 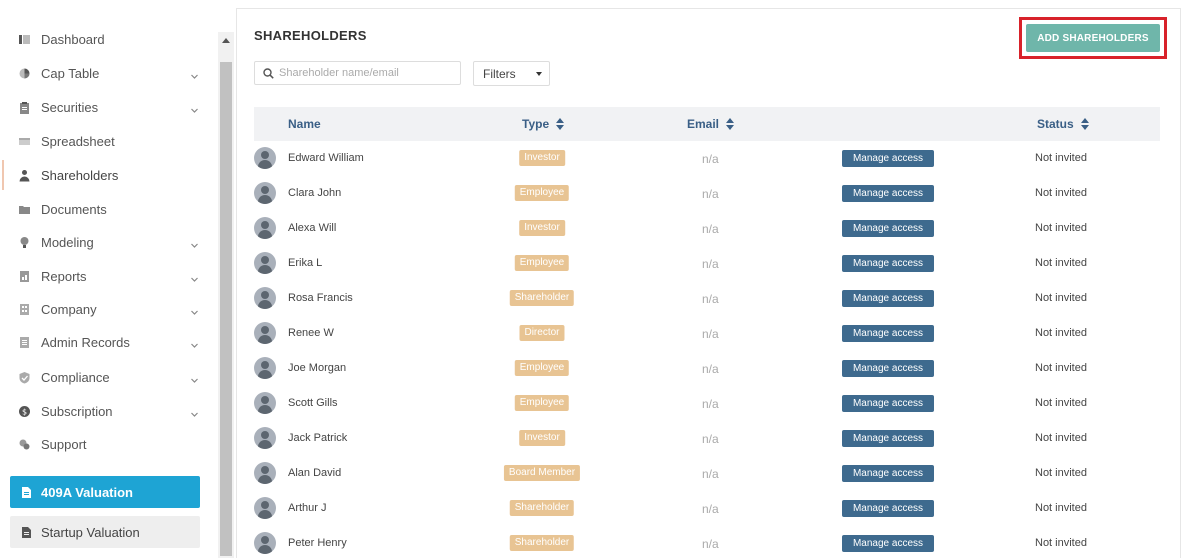 What do you see at coordinates (105, 276) in the screenshot?
I see `sidebar-item-reports: Reports` at bounding box center [105, 276].